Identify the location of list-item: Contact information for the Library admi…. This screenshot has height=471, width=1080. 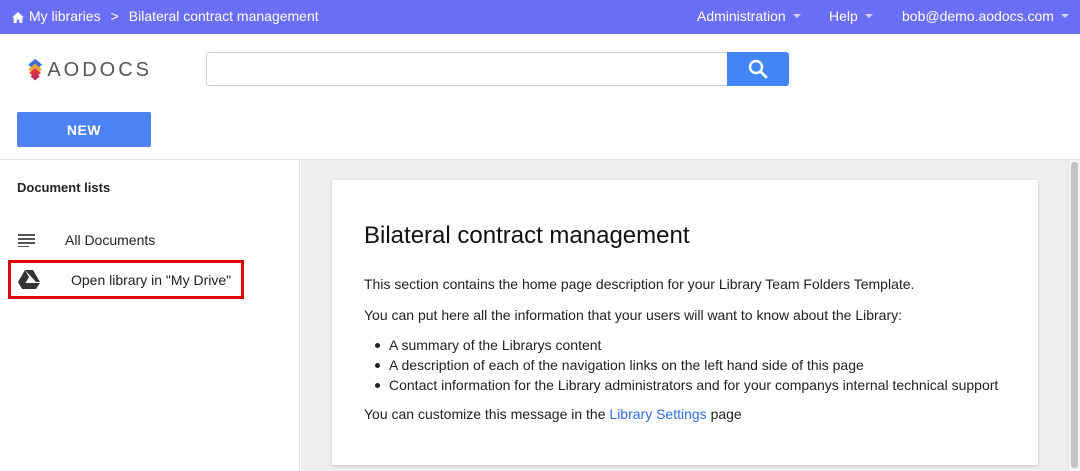
(685, 385).